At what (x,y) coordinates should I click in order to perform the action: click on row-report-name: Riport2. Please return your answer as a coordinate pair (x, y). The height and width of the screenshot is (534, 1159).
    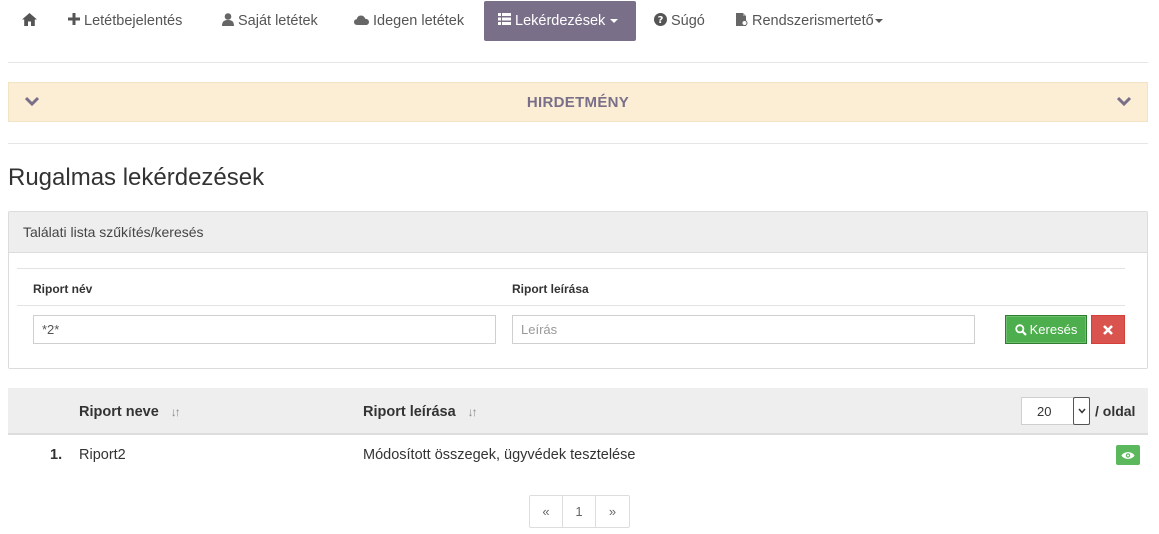
    Looking at the image, I should click on (102, 455).